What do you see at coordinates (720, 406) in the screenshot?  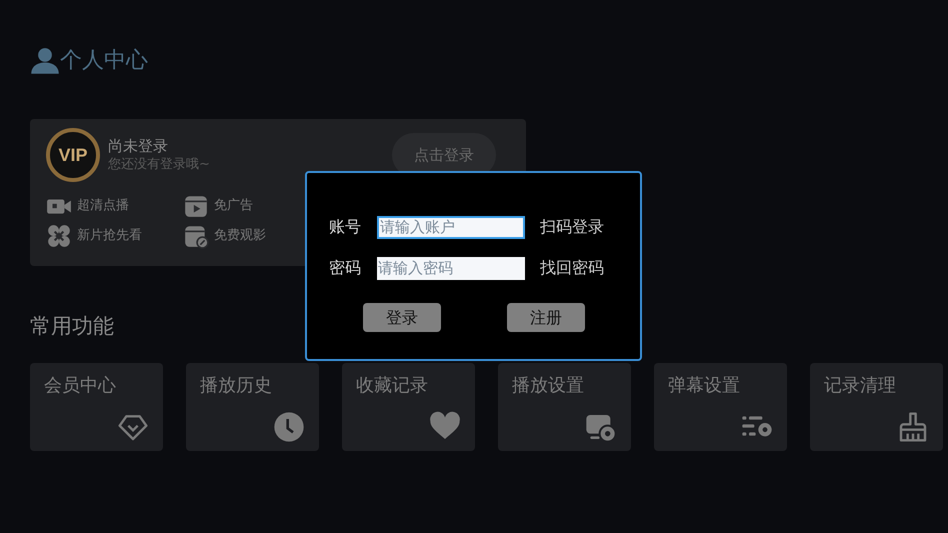 I see `function-card: 弹幕设置` at bounding box center [720, 406].